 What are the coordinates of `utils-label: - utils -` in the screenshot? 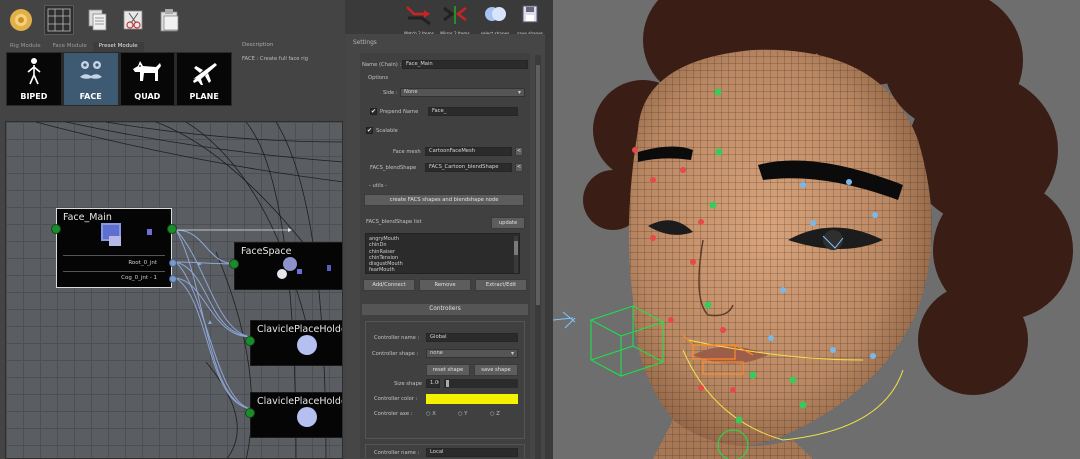 It's located at (378, 186).